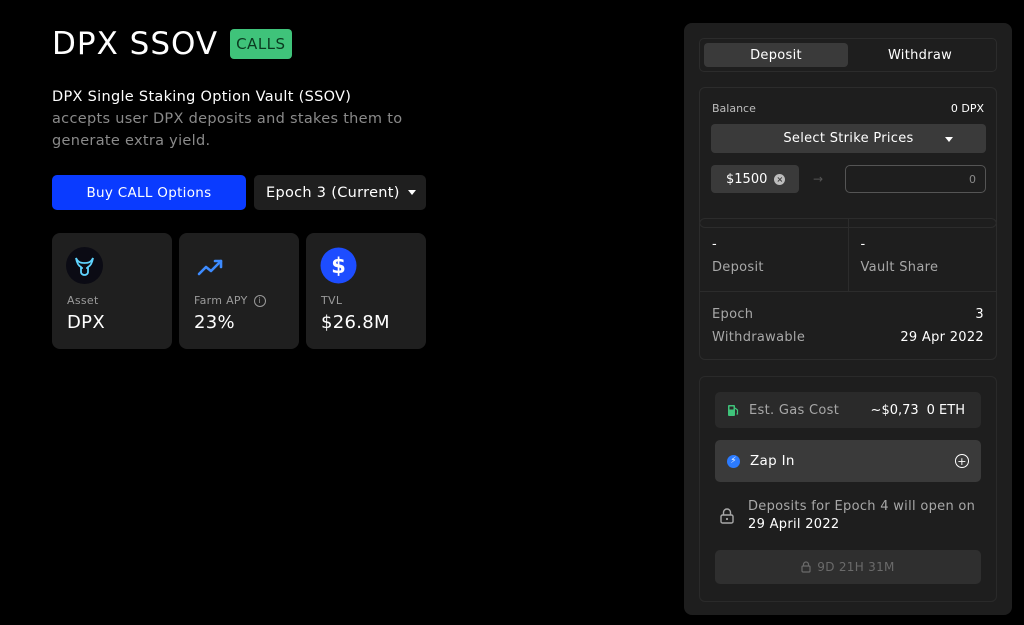  I want to click on epoch-select: Epoch 3 (Current), so click(340, 192).